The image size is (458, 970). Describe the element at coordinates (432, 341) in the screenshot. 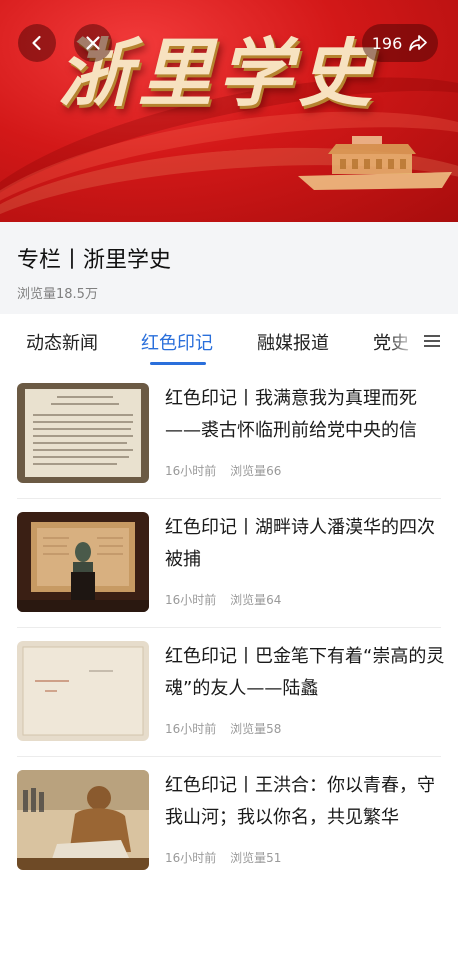

I see `menu-icon` at that location.